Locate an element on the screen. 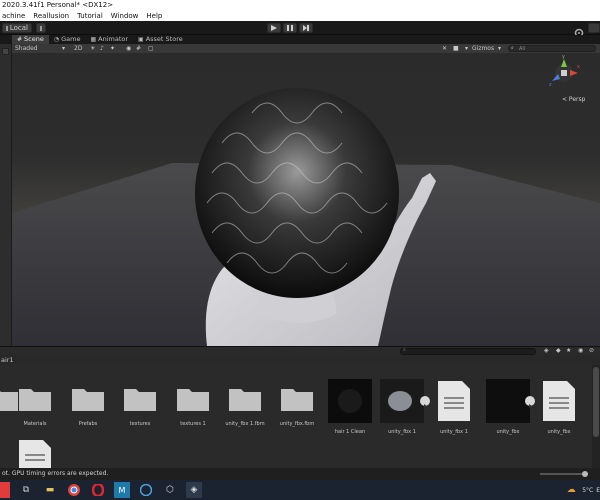 The height and width of the screenshot is (500, 600). app-m-icon: M is located at coordinates (122, 490).